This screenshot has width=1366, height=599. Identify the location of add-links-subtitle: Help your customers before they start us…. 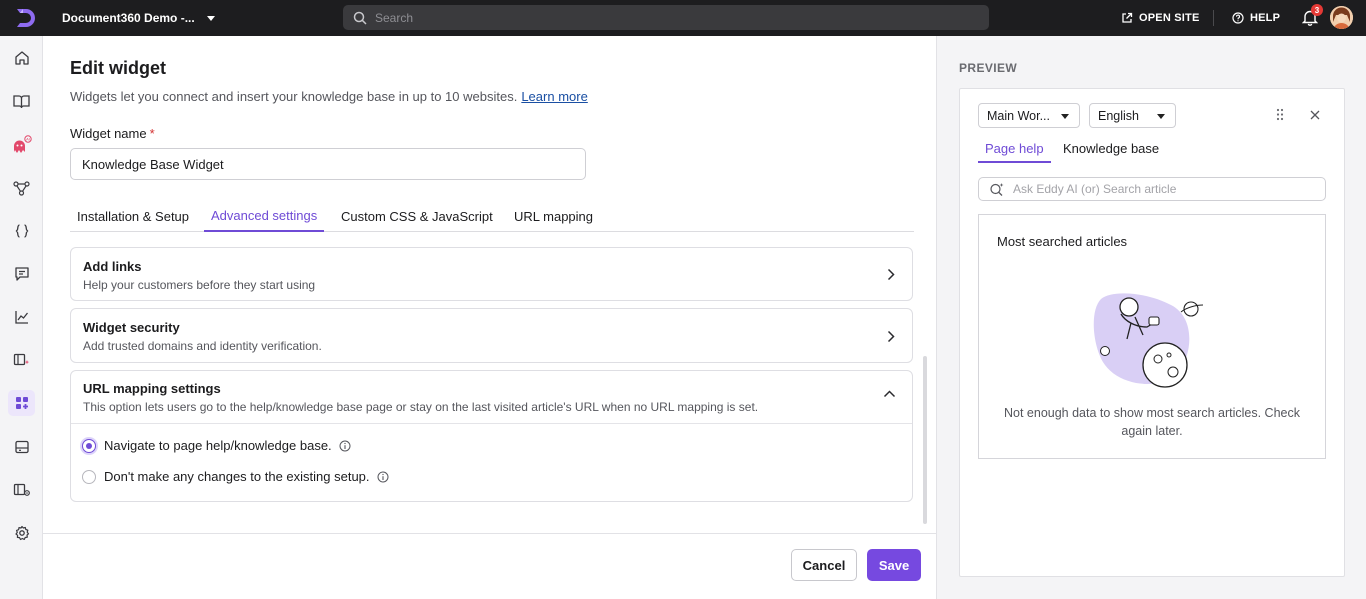
(199, 285).